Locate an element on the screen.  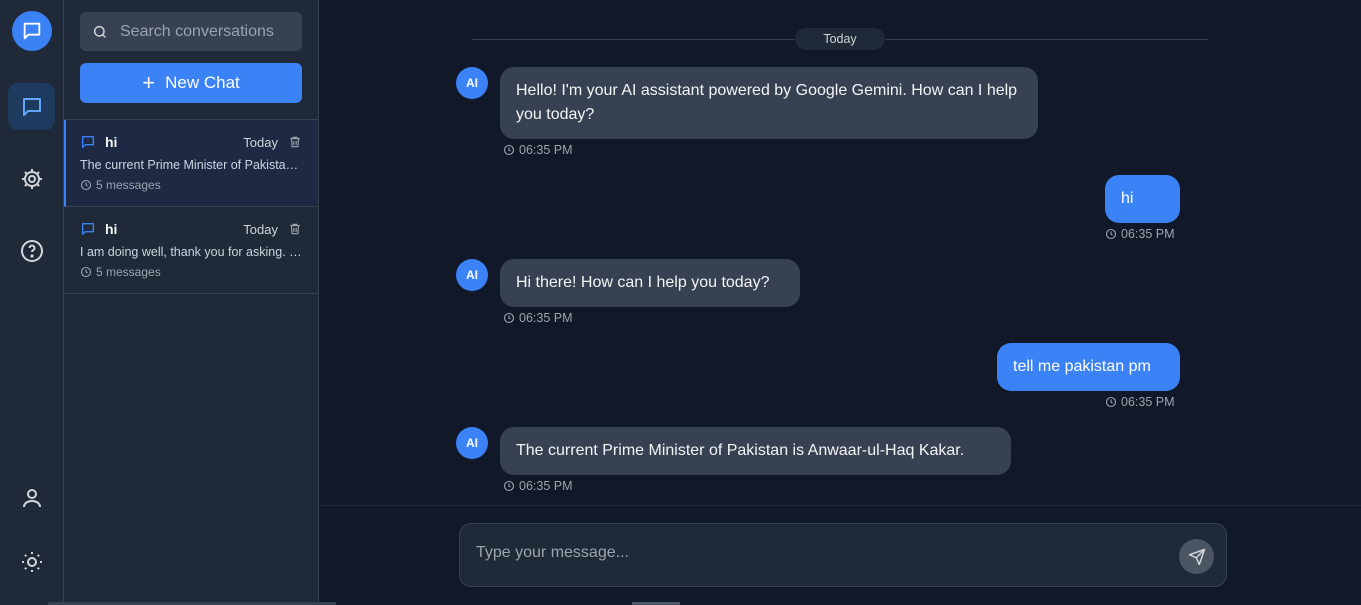
send-button is located at coordinates (1196, 556).